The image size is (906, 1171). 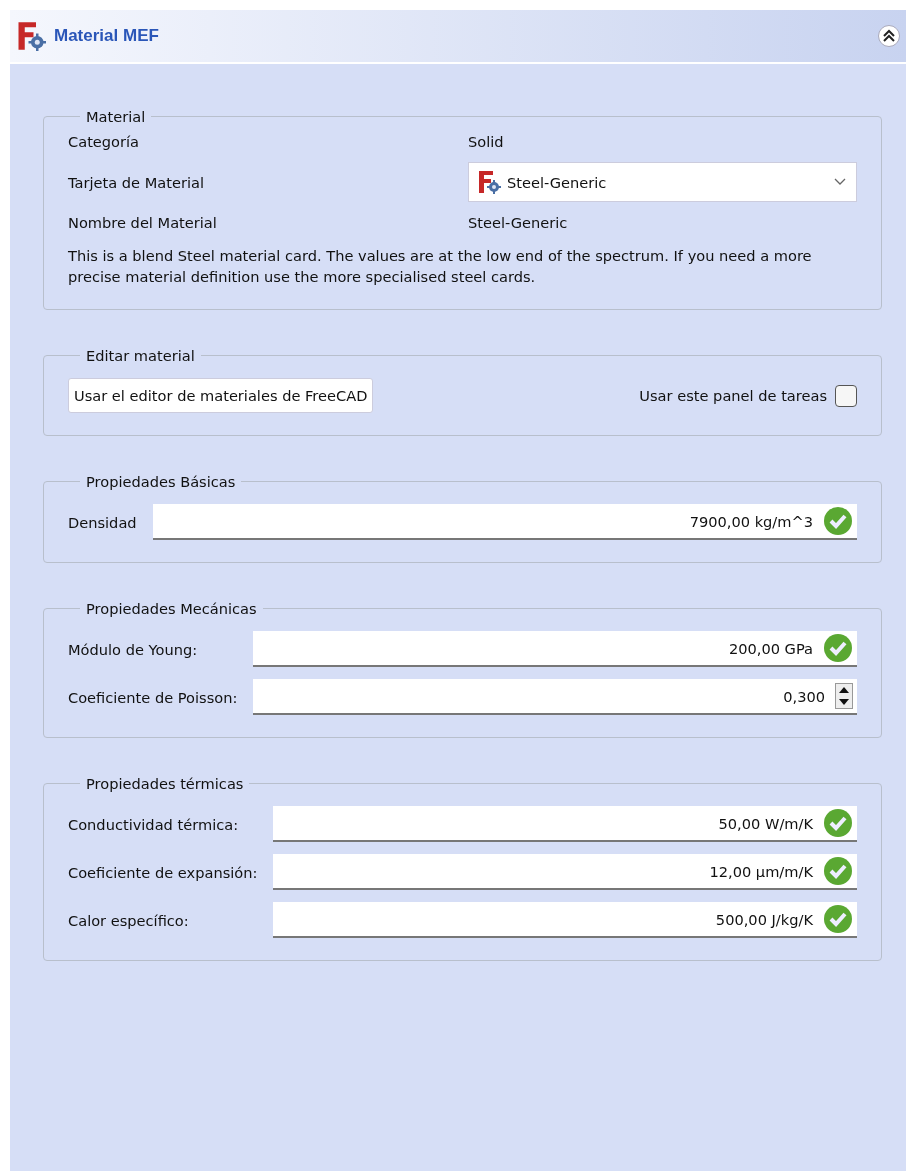 What do you see at coordinates (136, 182) in the screenshot?
I see `property-label: Tarjeta de Material` at bounding box center [136, 182].